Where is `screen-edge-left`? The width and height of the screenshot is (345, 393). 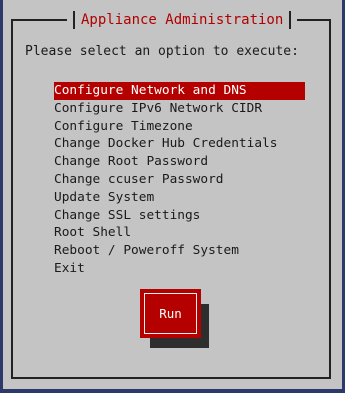
screen-edge-left is located at coordinates (1, 196).